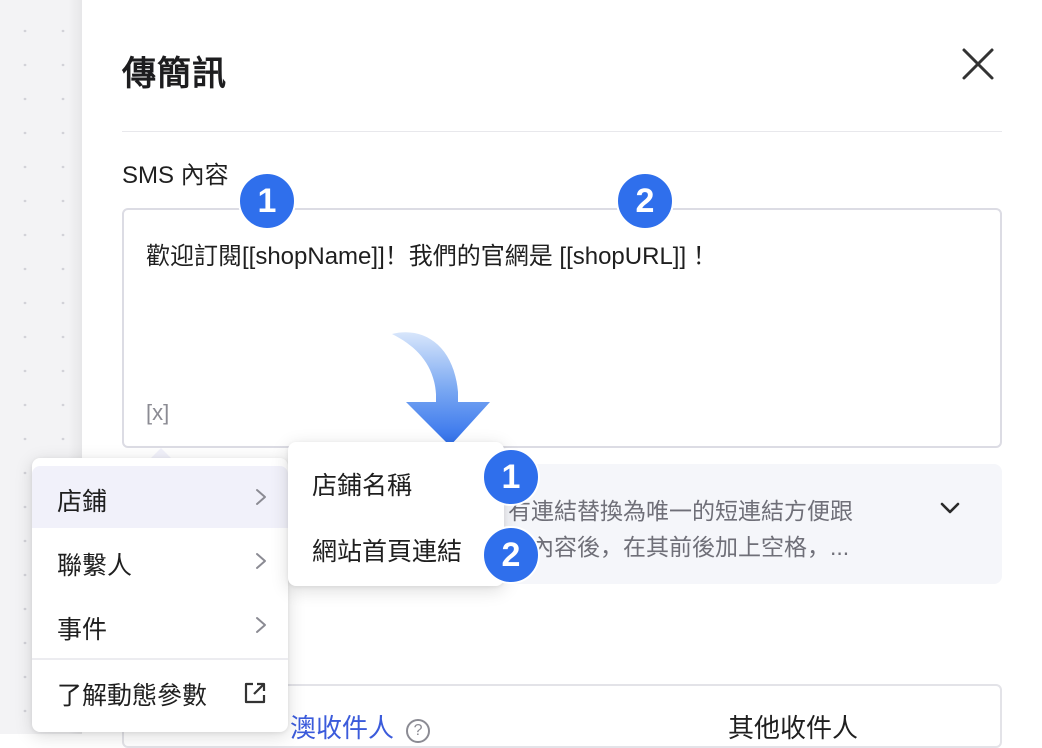  I want to click on insert-variable-button: [x], so click(157, 413).